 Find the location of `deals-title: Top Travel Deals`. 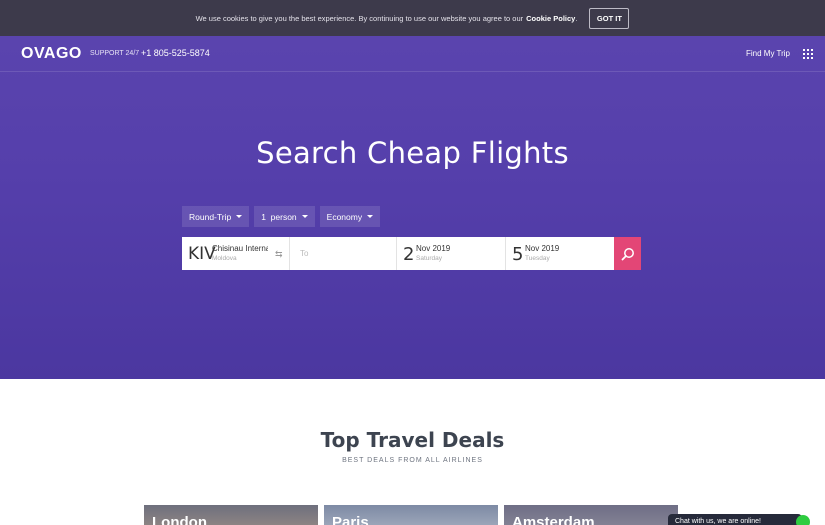

deals-title: Top Travel Deals is located at coordinates (412, 440).